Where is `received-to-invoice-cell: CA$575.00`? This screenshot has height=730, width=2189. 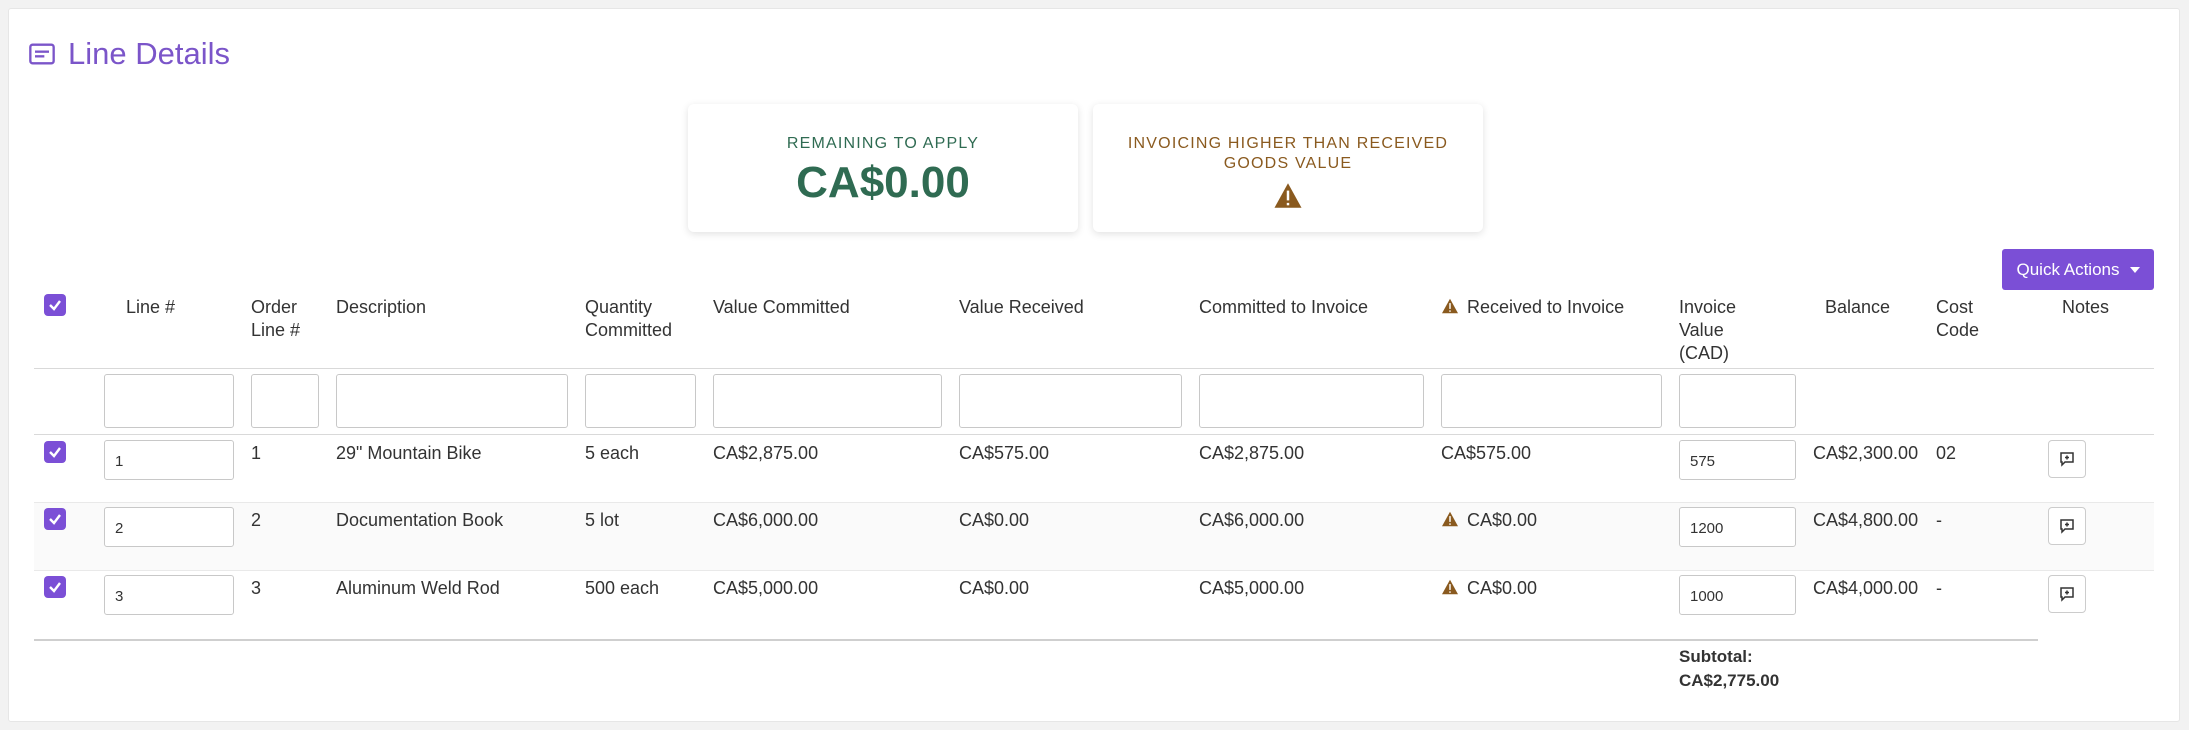
received-to-invoice-cell: CA$575.00 is located at coordinates (1486, 453).